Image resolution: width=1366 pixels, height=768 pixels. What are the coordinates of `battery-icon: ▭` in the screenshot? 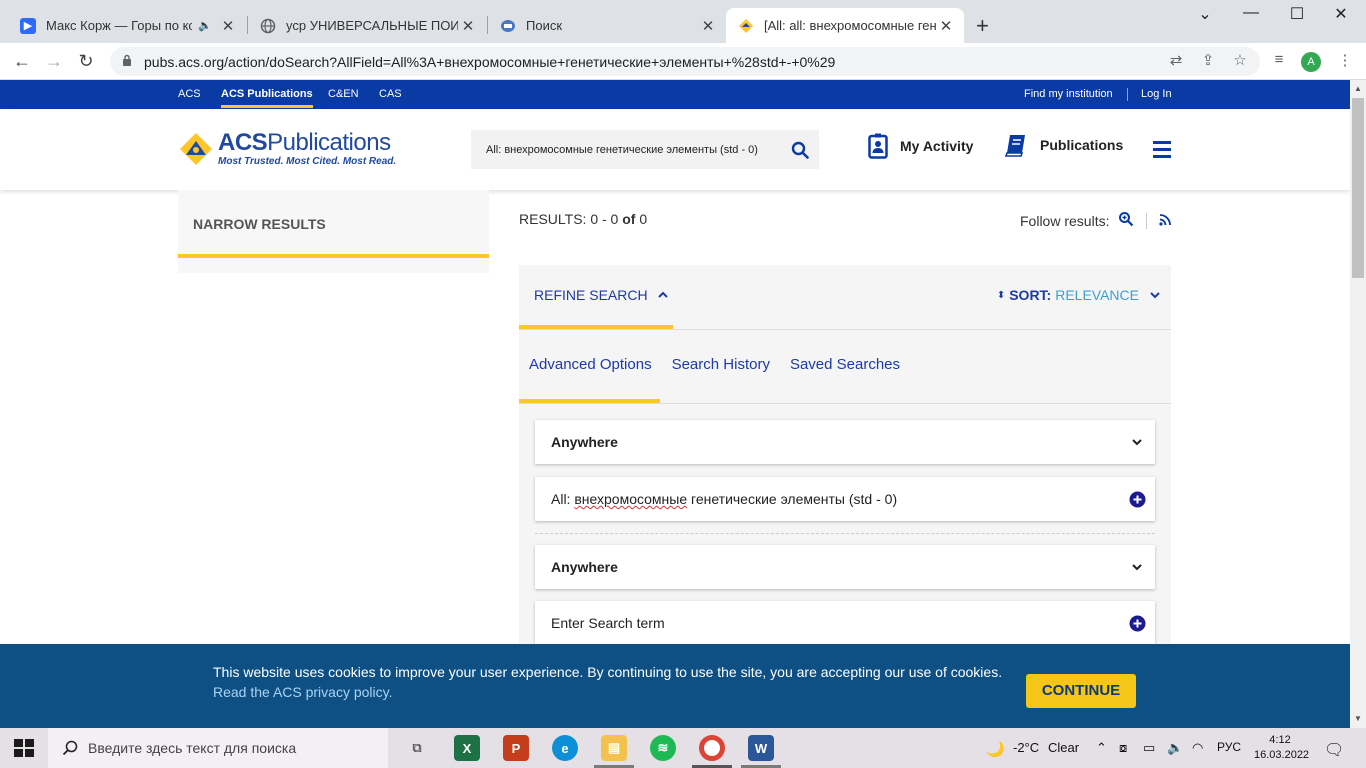 It's located at (1149, 748).